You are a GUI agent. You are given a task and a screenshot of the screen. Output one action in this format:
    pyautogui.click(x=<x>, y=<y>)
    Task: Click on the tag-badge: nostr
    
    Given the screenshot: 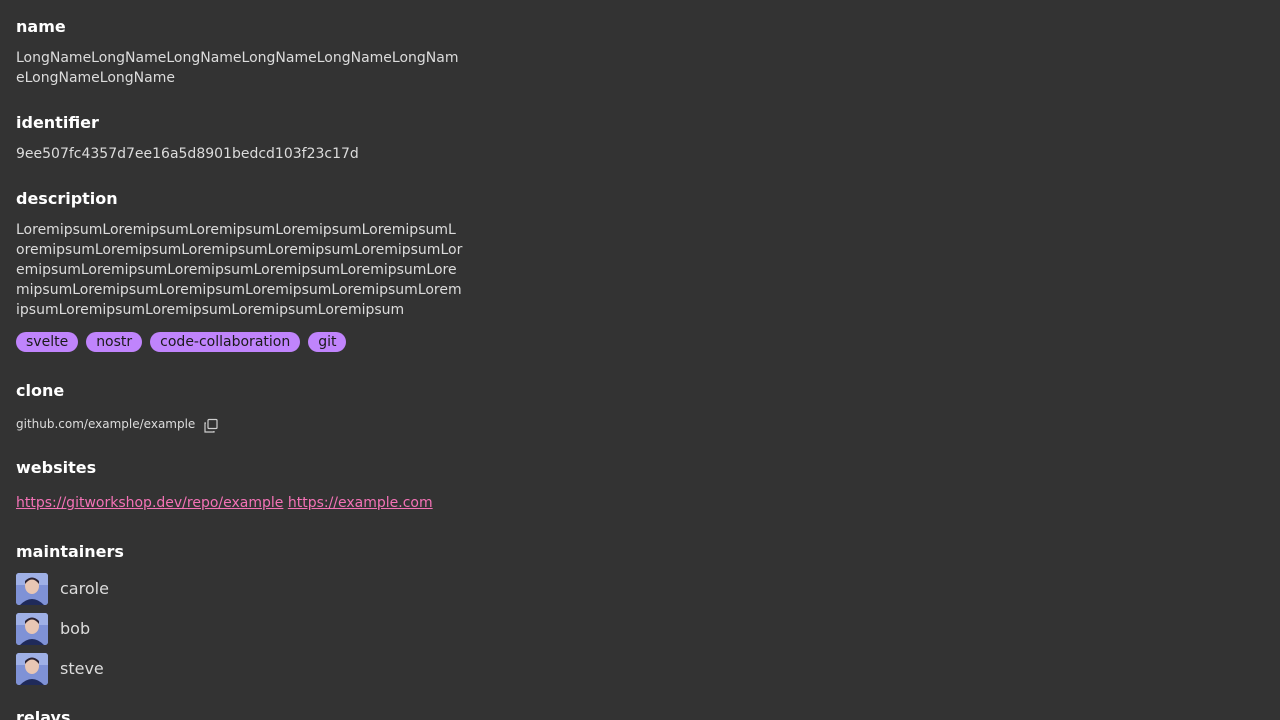 What is the action you would take?
    pyautogui.click(x=114, y=342)
    